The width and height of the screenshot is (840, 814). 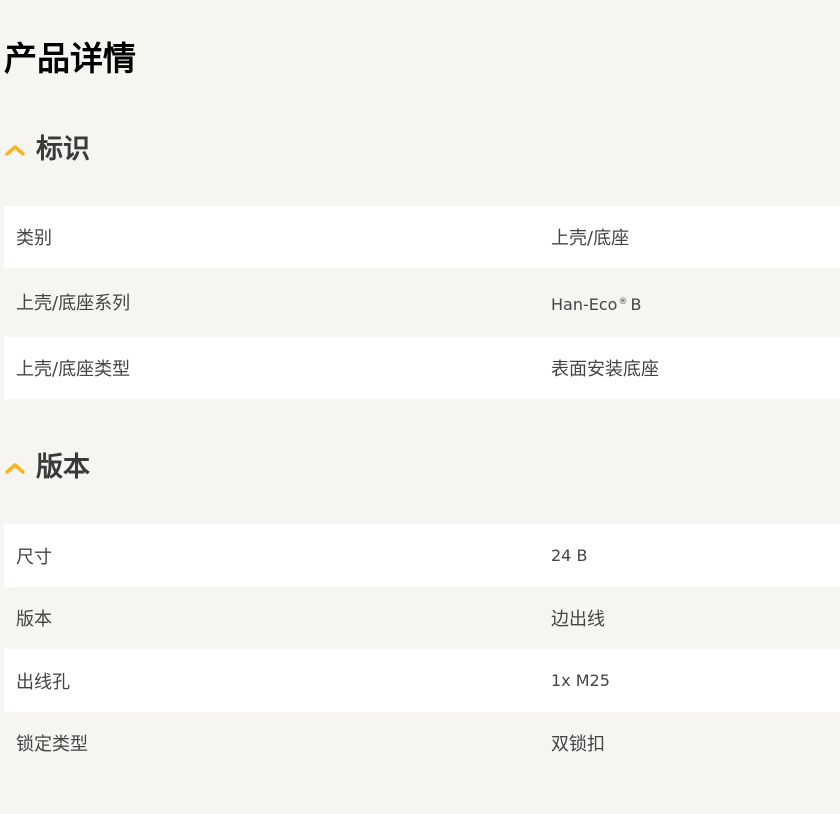 What do you see at coordinates (34, 238) in the screenshot?
I see `attribute-label: 类别` at bounding box center [34, 238].